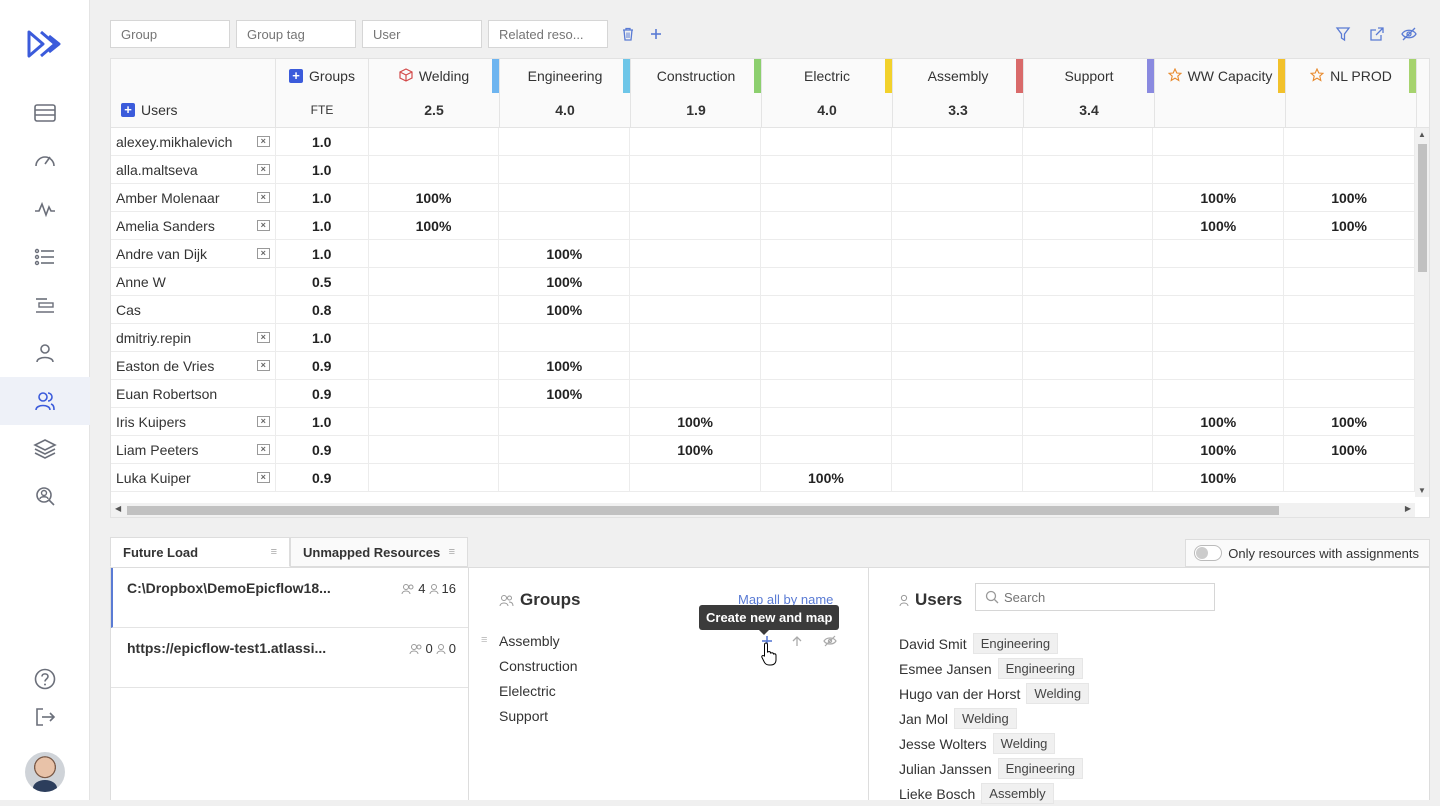 Image resolution: width=1440 pixels, height=806 pixels. What do you see at coordinates (1422, 490) in the screenshot?
I see `scroll-down-arrow-icon: ▼` at bounding box center [1422, 490].